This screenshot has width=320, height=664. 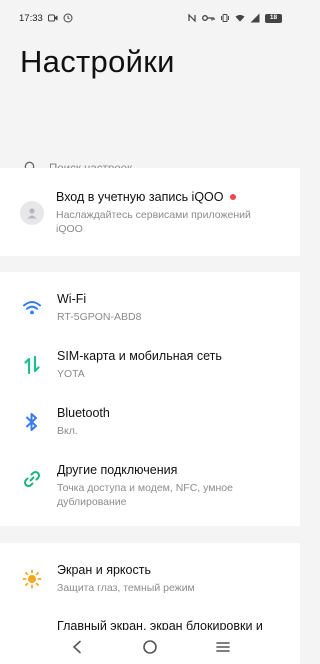 What do you see at coordinates (32, 579) in the screenshot?
I see `brightness-icon` at bounding box center [32, 579].